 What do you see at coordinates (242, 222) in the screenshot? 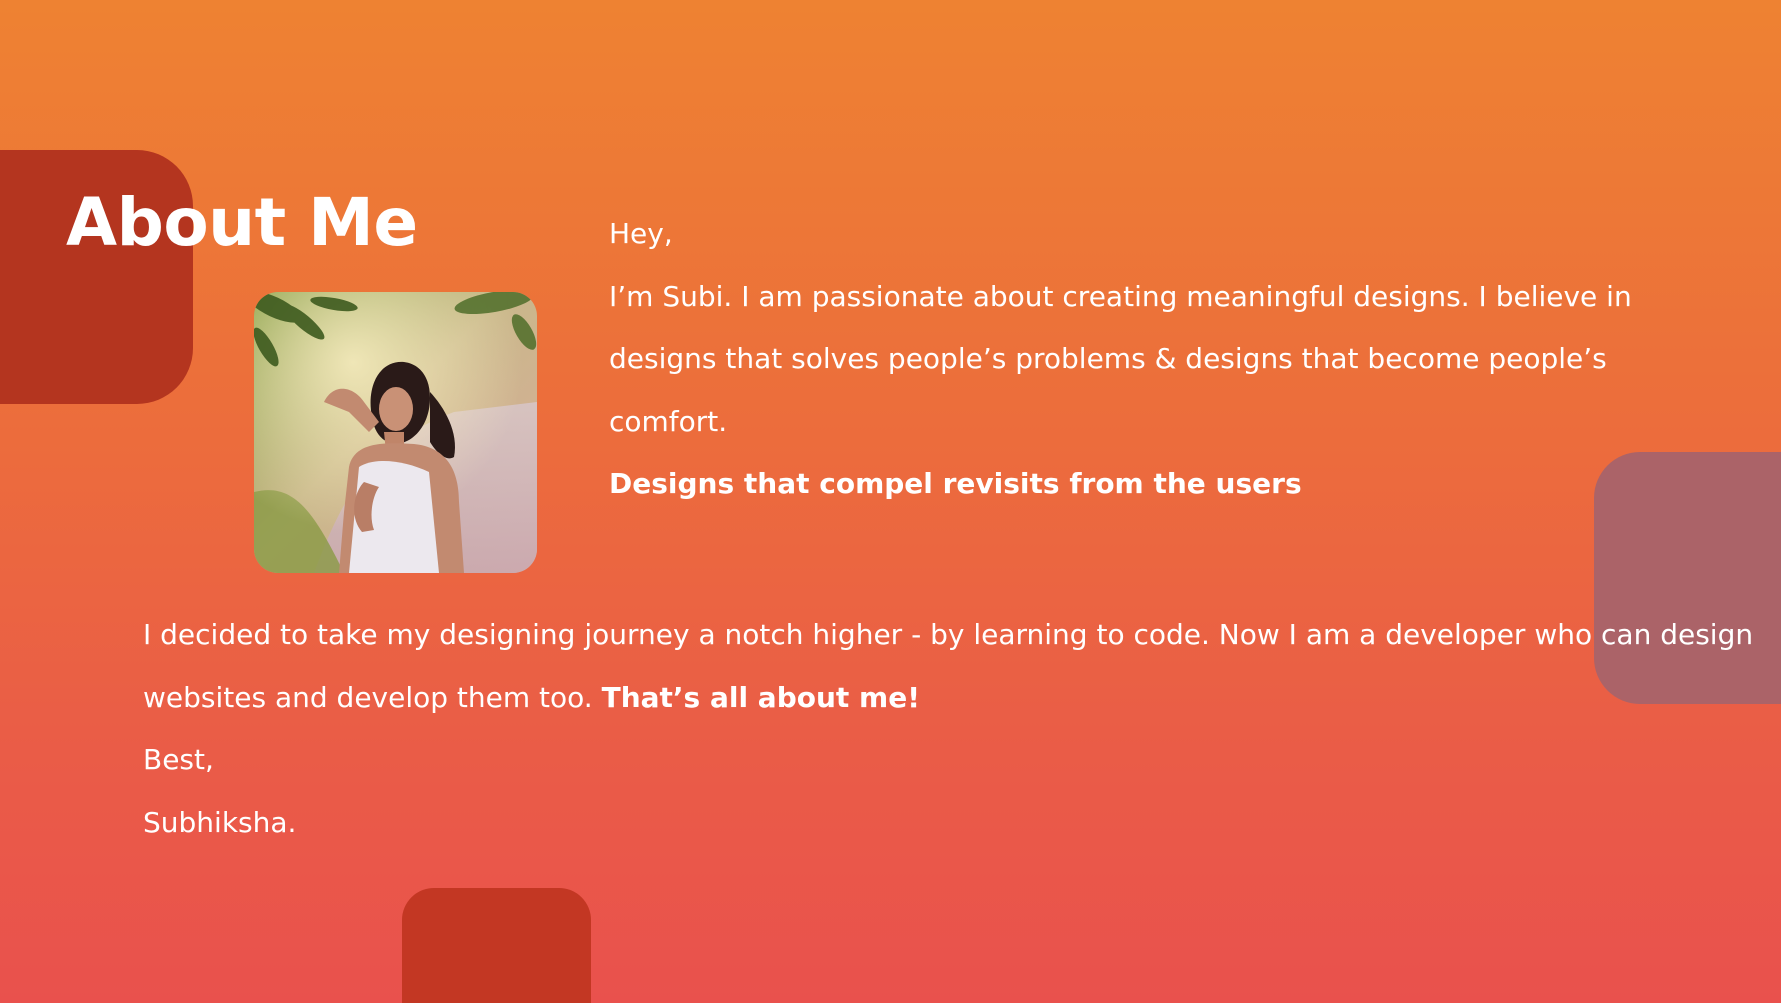
I see `page-title: About Me` at bounding box center [242, 222].